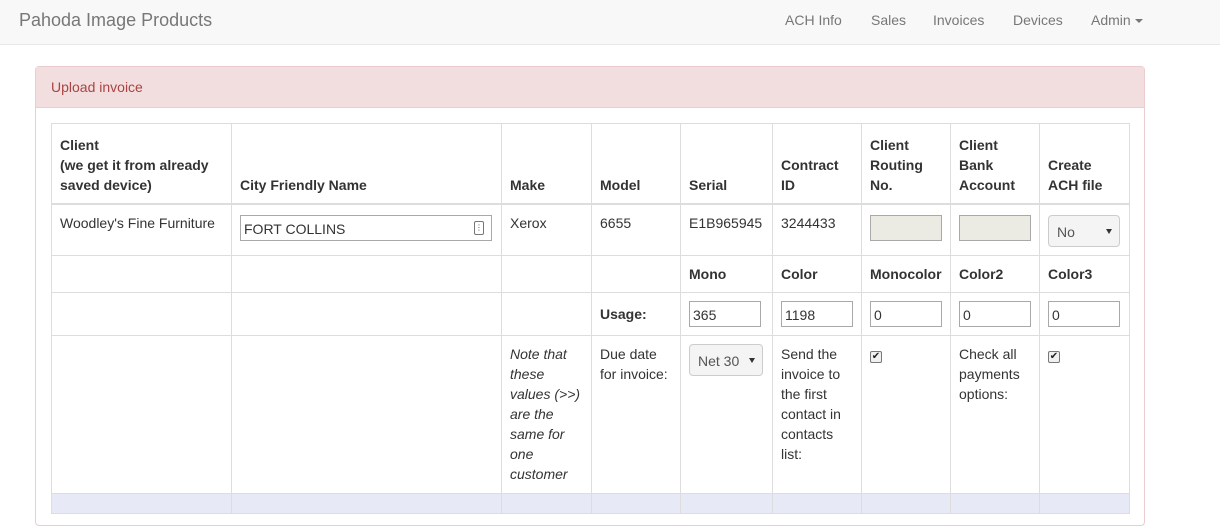  I want to click on usage-color2-input: 0, so click(995, 314).